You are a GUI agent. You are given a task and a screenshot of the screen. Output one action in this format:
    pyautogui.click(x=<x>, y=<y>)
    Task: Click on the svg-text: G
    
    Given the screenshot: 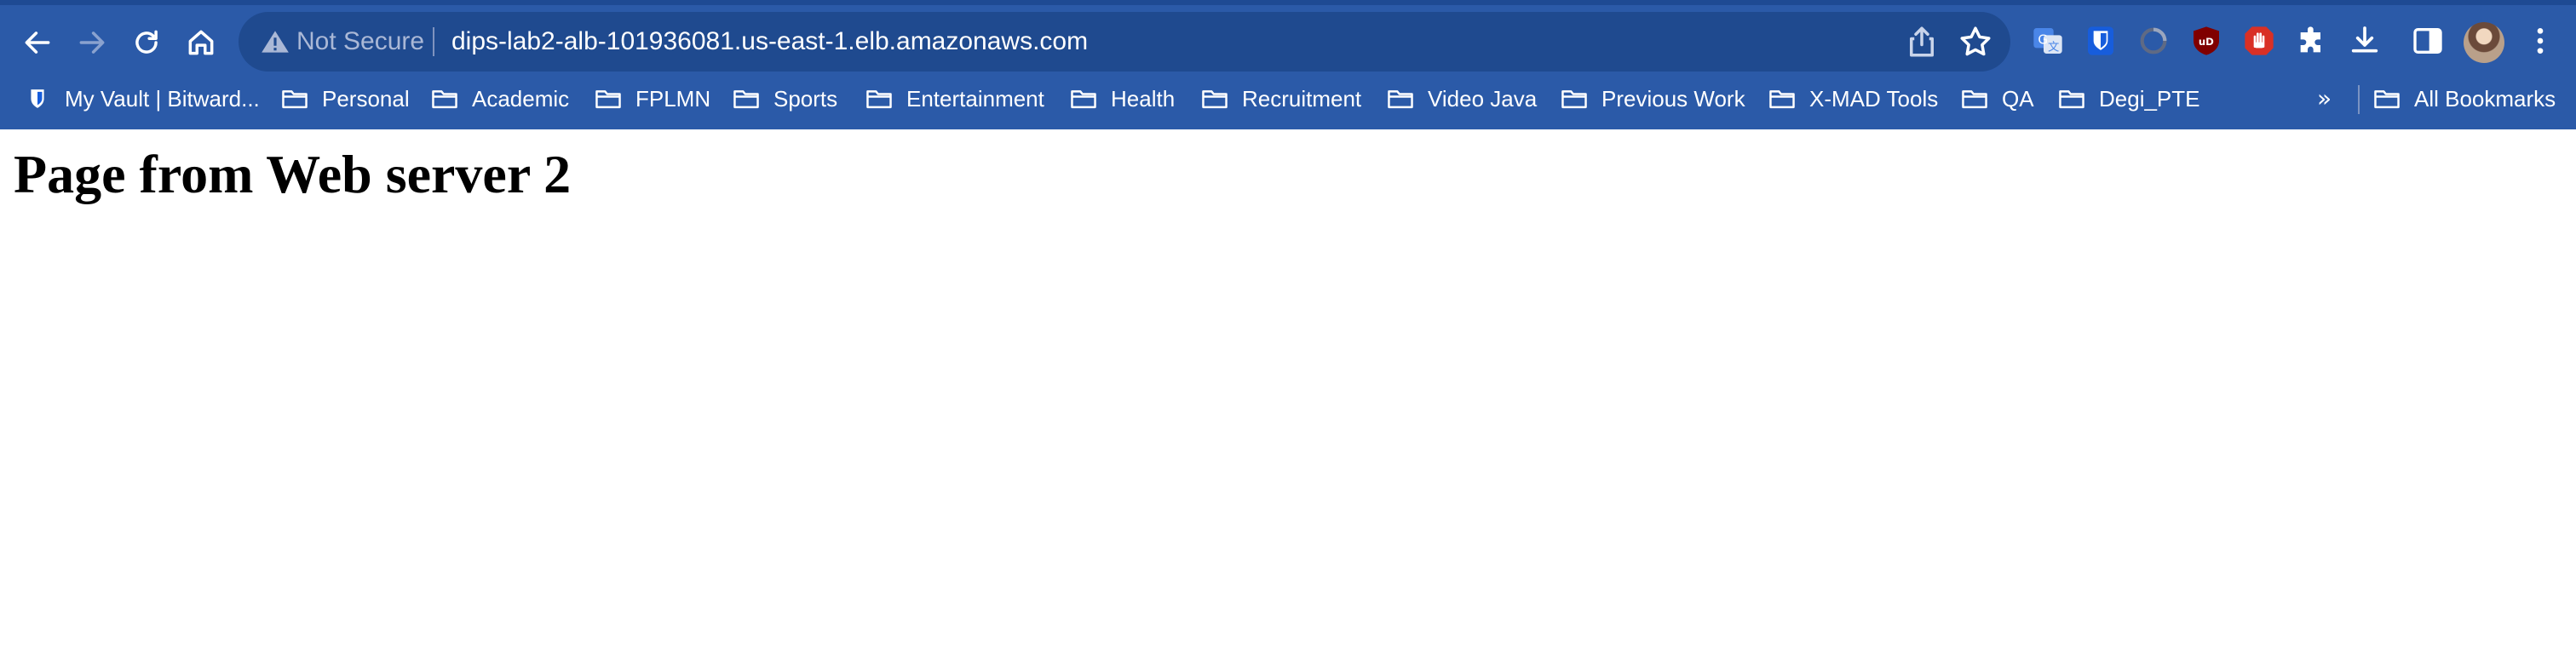 What is the action you would take?
    pyautogui.click(x=2043, y=39)
    